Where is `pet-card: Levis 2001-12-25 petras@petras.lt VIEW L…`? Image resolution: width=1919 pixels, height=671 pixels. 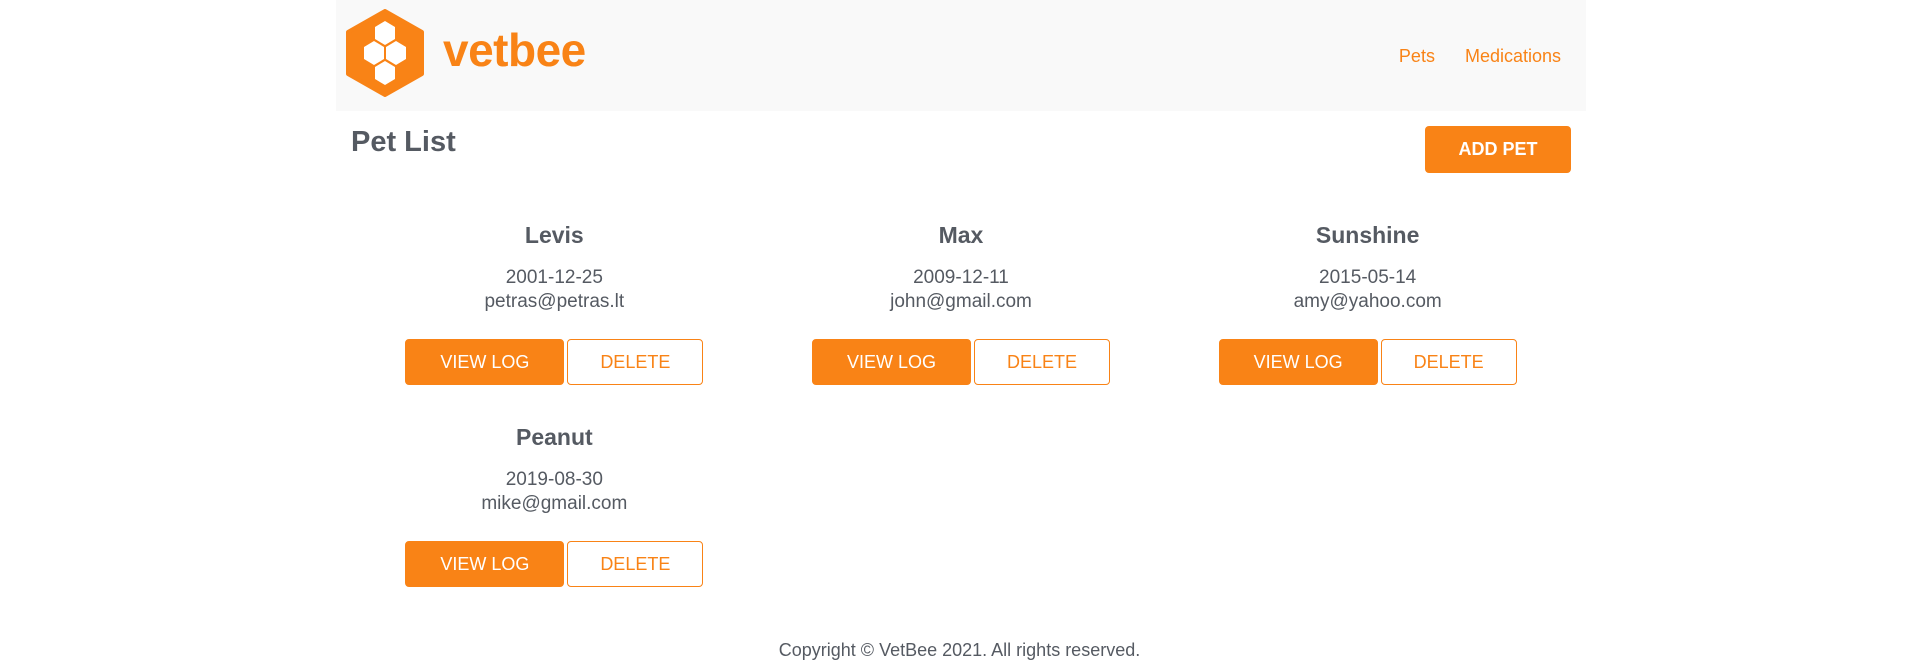
pet-card: Levis 2001-12-25 petras@petras.lt VIEW L… is located at coordinates (554, 319).